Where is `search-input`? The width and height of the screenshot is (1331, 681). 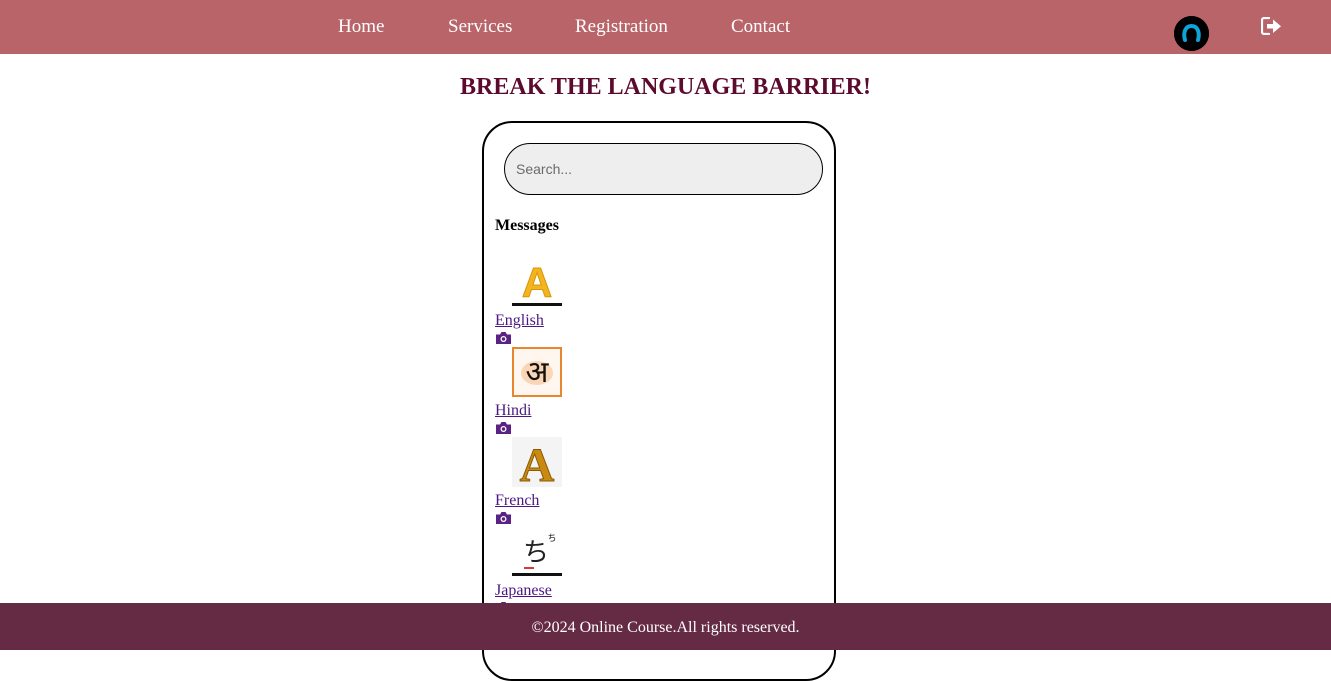 search-input is located at coordinates (663, 169).